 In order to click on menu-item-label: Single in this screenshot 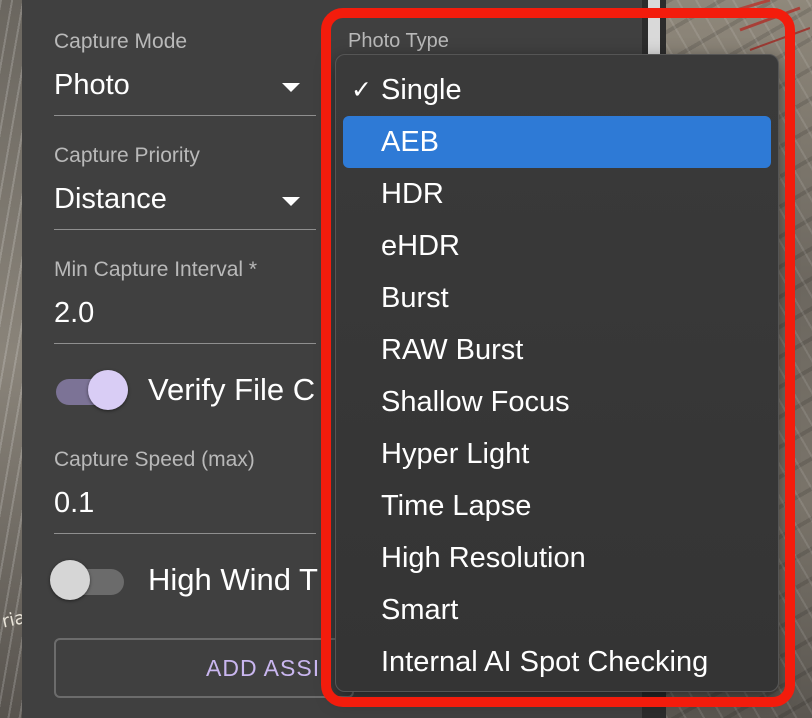, I will do `click(421, 90)`.